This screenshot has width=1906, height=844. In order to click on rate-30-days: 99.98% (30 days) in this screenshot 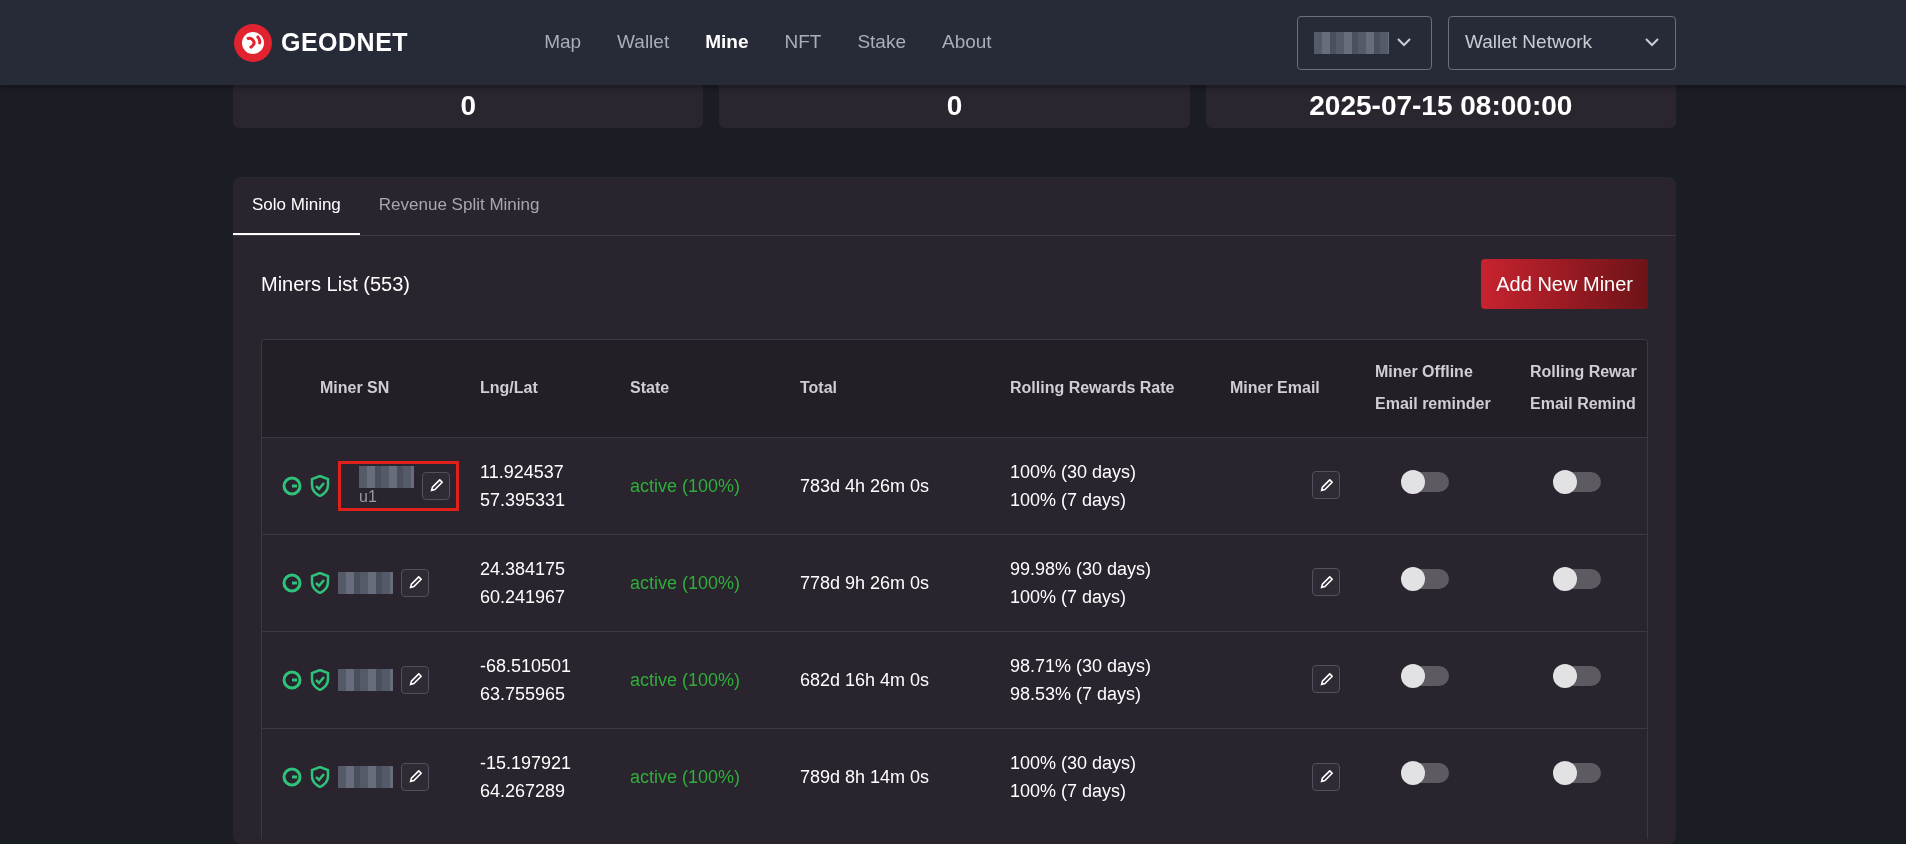, I will do `click(1120, 568)`.